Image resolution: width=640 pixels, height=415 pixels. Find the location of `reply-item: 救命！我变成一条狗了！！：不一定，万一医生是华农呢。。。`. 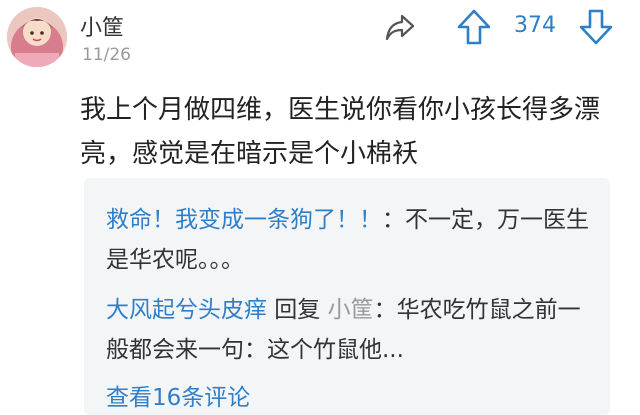

reply-item: 救命！我变成一条狗了！！：不一定，万一医生是华农呢。。。 is located at coordinates (351, 240).